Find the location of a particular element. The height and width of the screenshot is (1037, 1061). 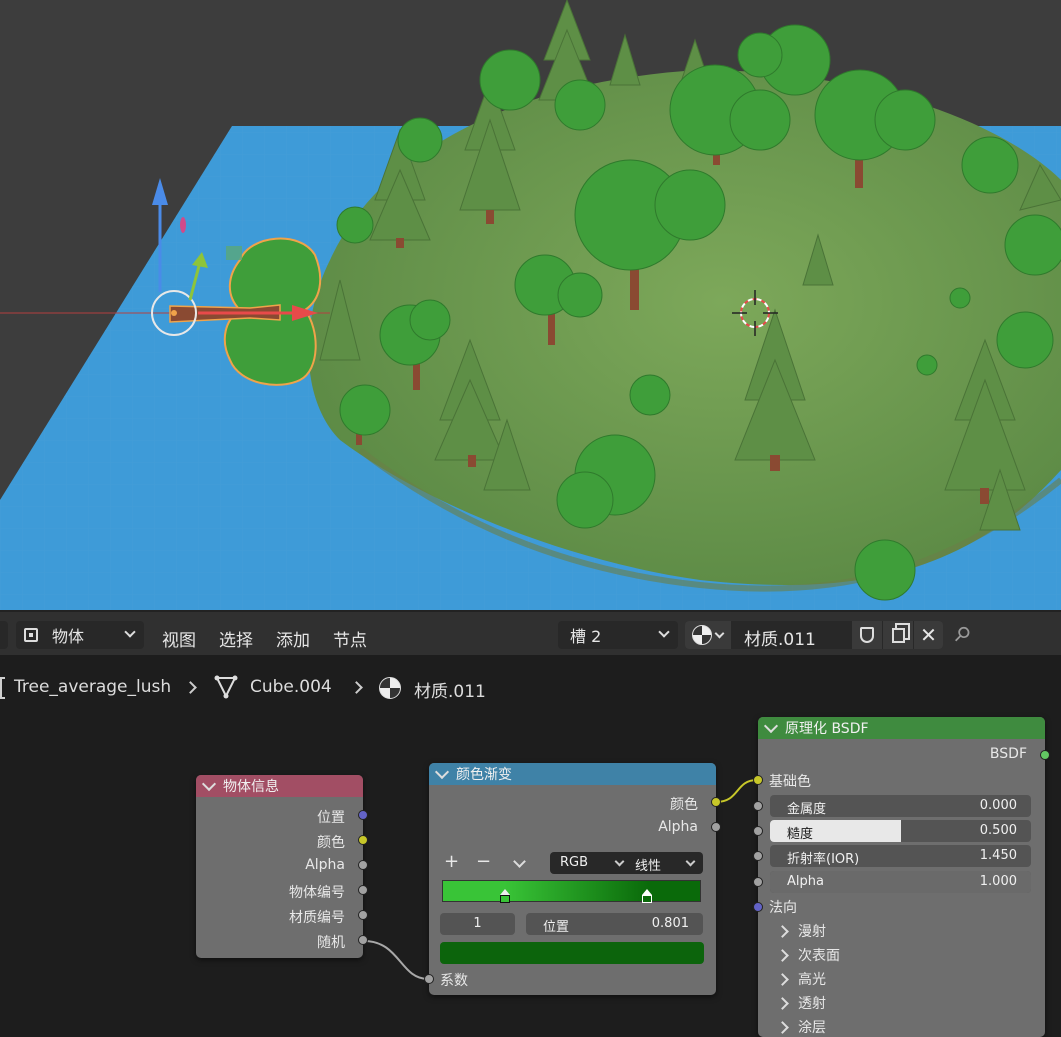

color-ramp-header: 颜色渐变 is located at coordinates (572, 774).